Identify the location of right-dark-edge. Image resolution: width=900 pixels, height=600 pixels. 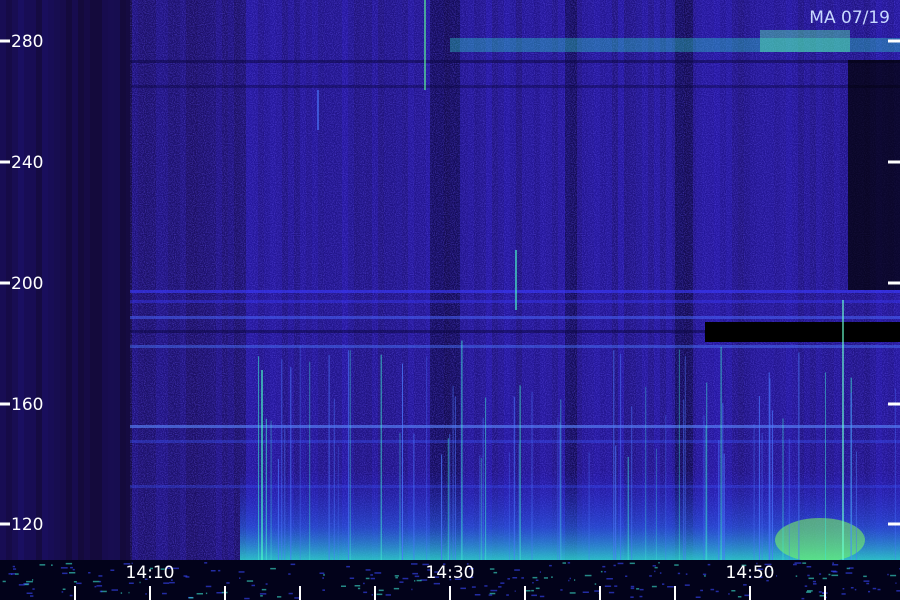
(874, 175).